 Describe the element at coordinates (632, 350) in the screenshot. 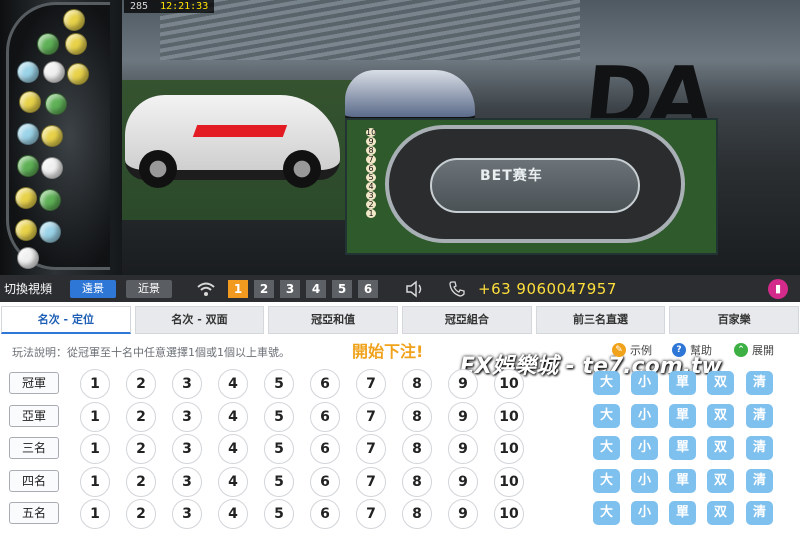

I see `example-link: ✎ 示例` at that location.